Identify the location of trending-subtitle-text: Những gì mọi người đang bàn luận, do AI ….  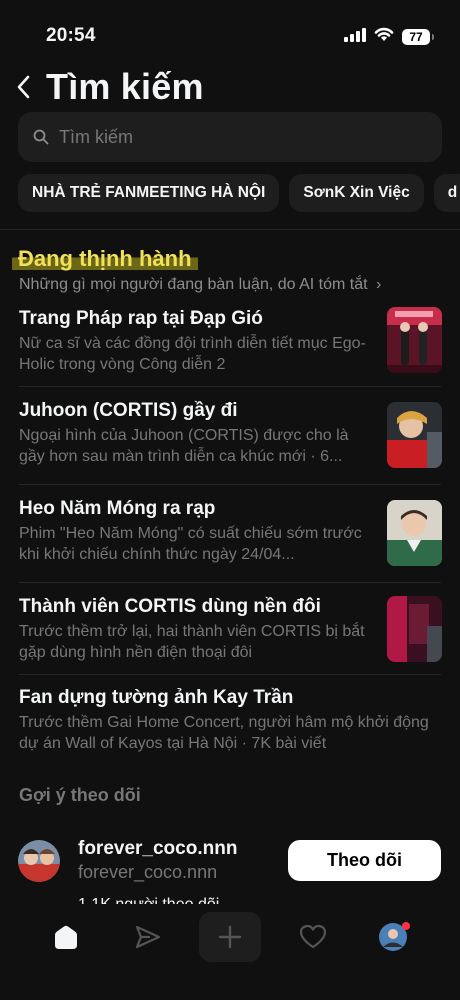
(193, 284).